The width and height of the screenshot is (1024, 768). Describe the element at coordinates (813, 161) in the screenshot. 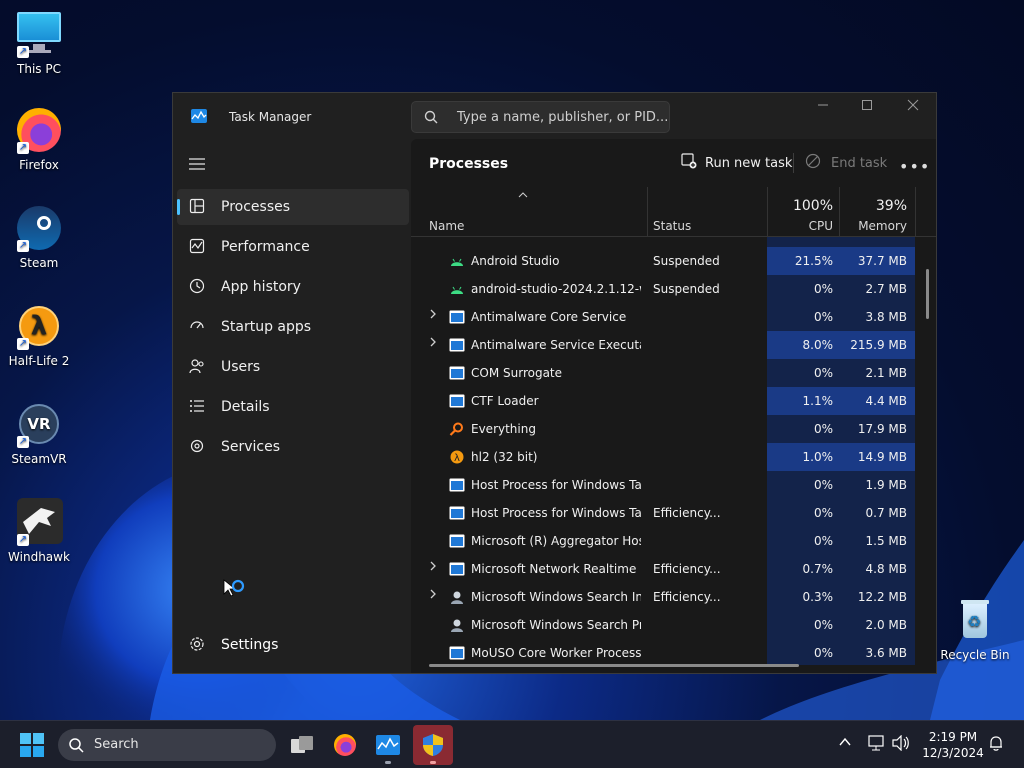

I see `end-task-icon` at that location.